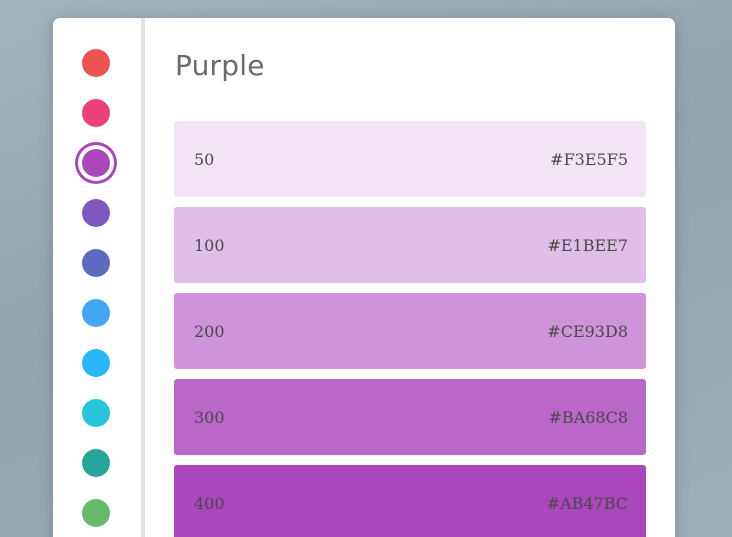 This screenshot has width=732, height=537. Describe the element at coordinates (587, 245) in the screenshot. I see `shade-hex-code: #E1BEE7` at that location.